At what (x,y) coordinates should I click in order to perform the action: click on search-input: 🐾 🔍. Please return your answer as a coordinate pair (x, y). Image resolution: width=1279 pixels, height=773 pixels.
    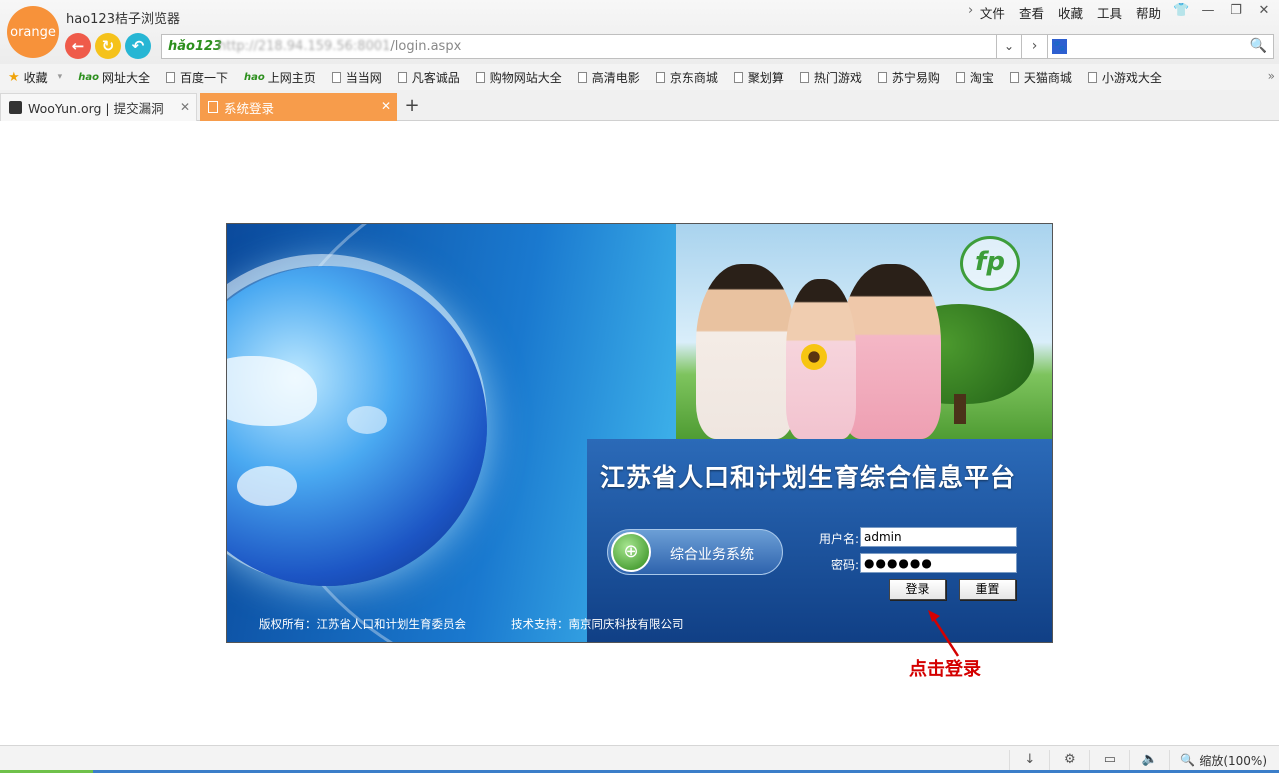
    Looking at the image, I should click on (1161, 46).